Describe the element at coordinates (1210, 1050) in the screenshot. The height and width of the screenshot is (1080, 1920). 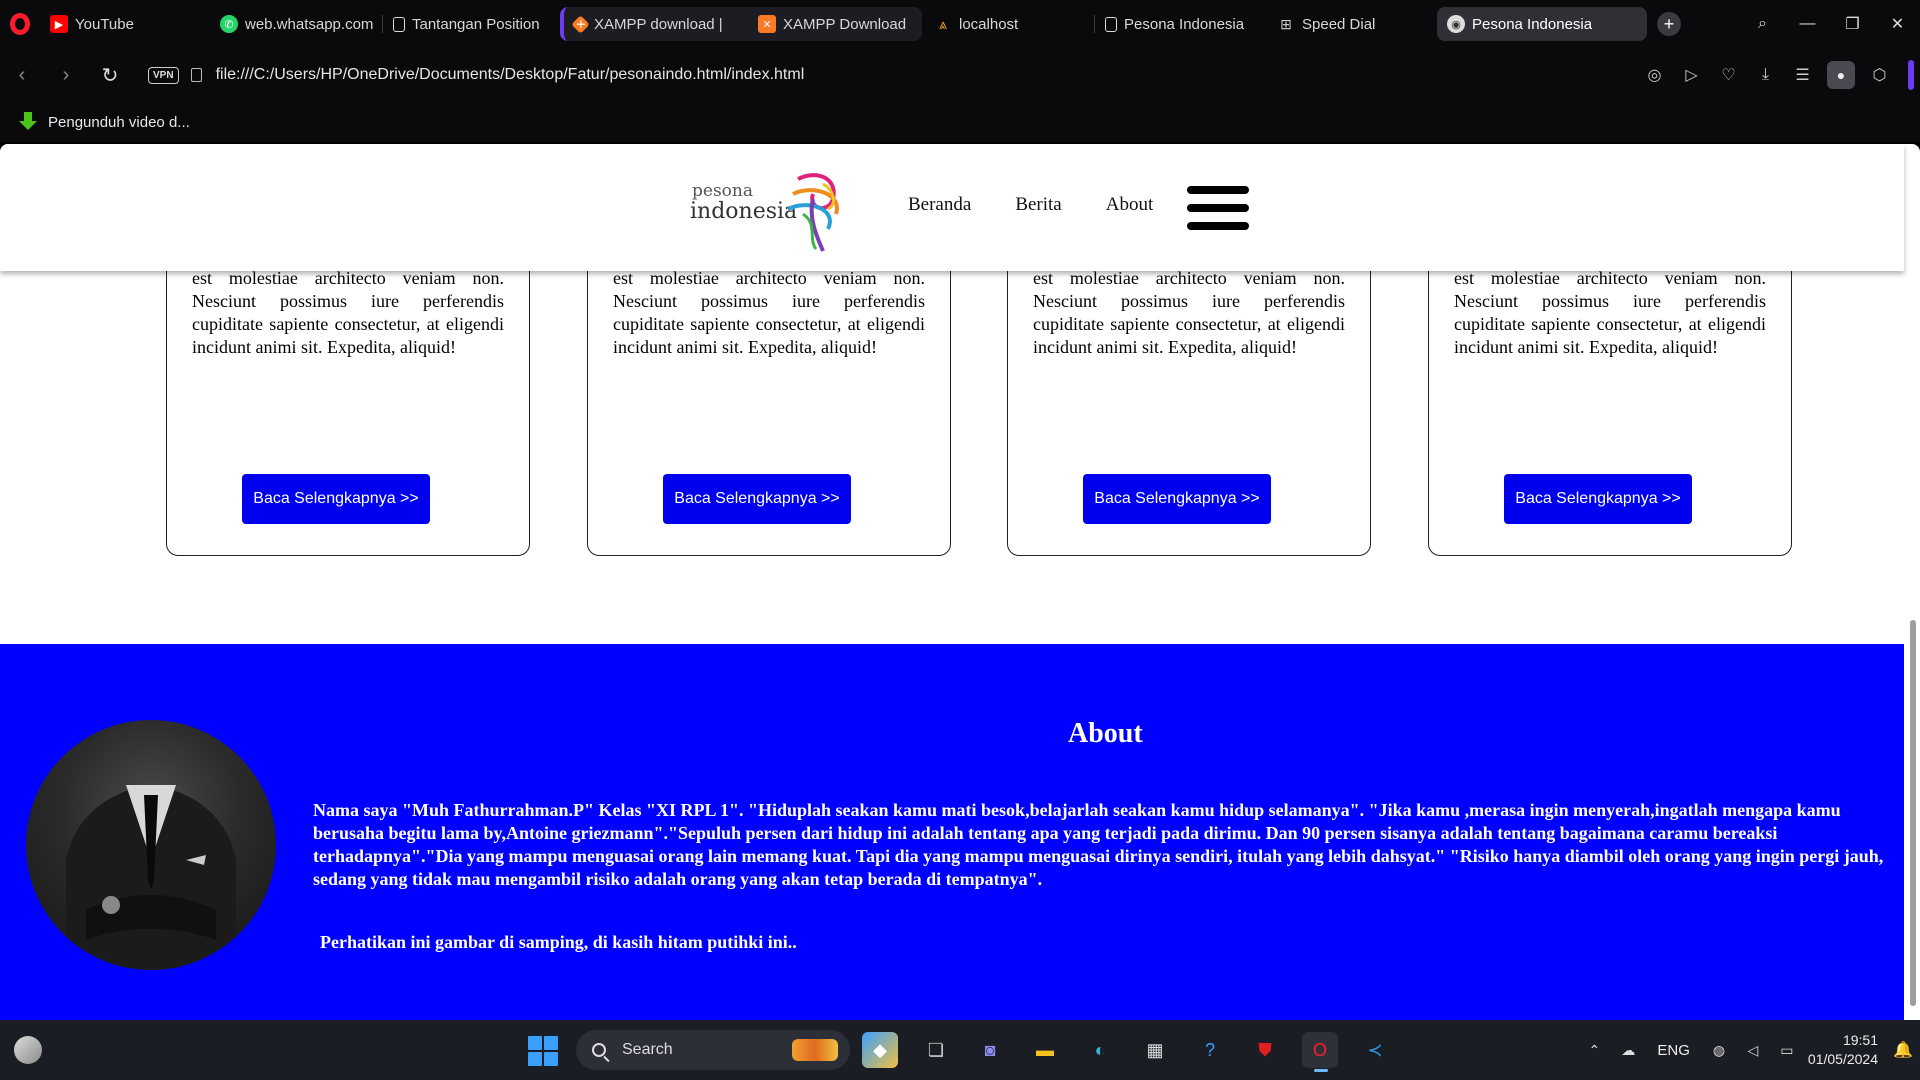
I see `help-icon: ?` at that location.